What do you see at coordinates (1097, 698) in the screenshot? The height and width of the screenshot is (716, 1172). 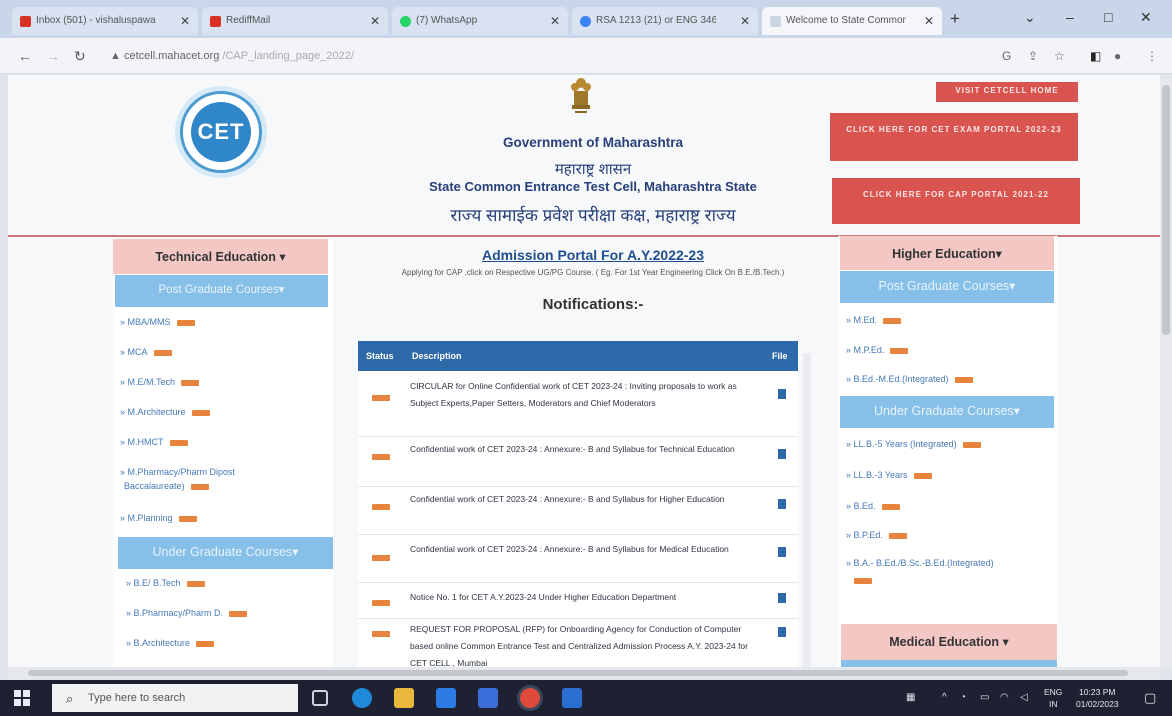 I see `taskbar-clock: 10:23 PM 01/02/2023` at bounding box center [1097, 698].